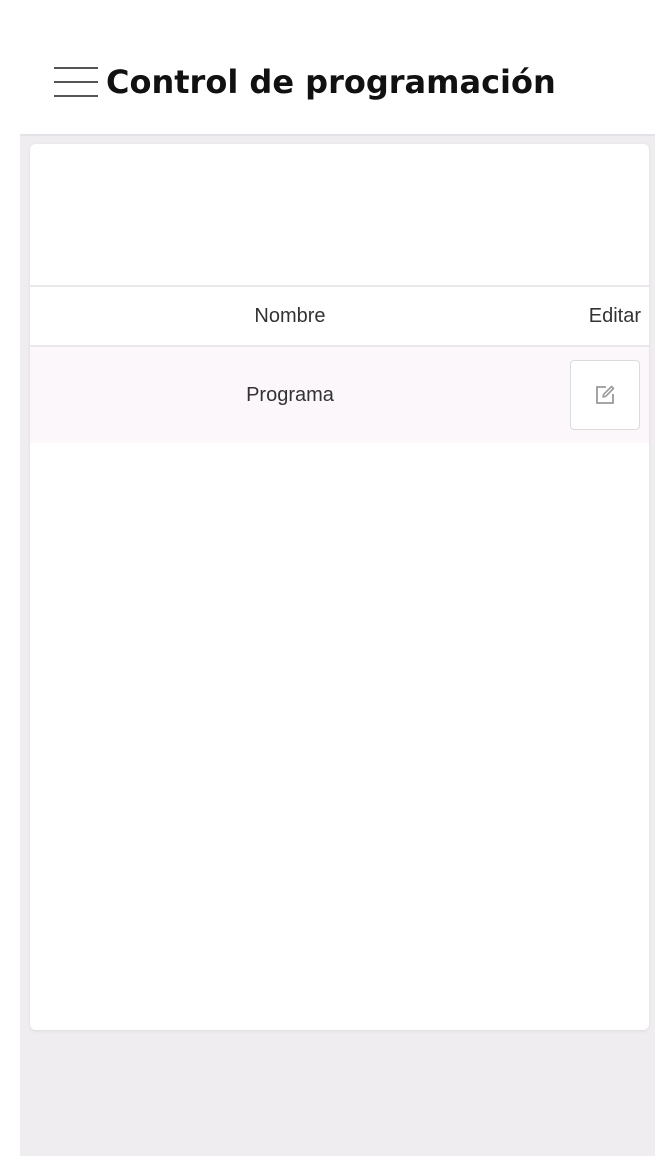 This screenshot has height=1156, width=655. What do you see at coordinates (614, 315) in the screenshot?
I see `column-header-editar: Editar` at bounding box center [614, 315].